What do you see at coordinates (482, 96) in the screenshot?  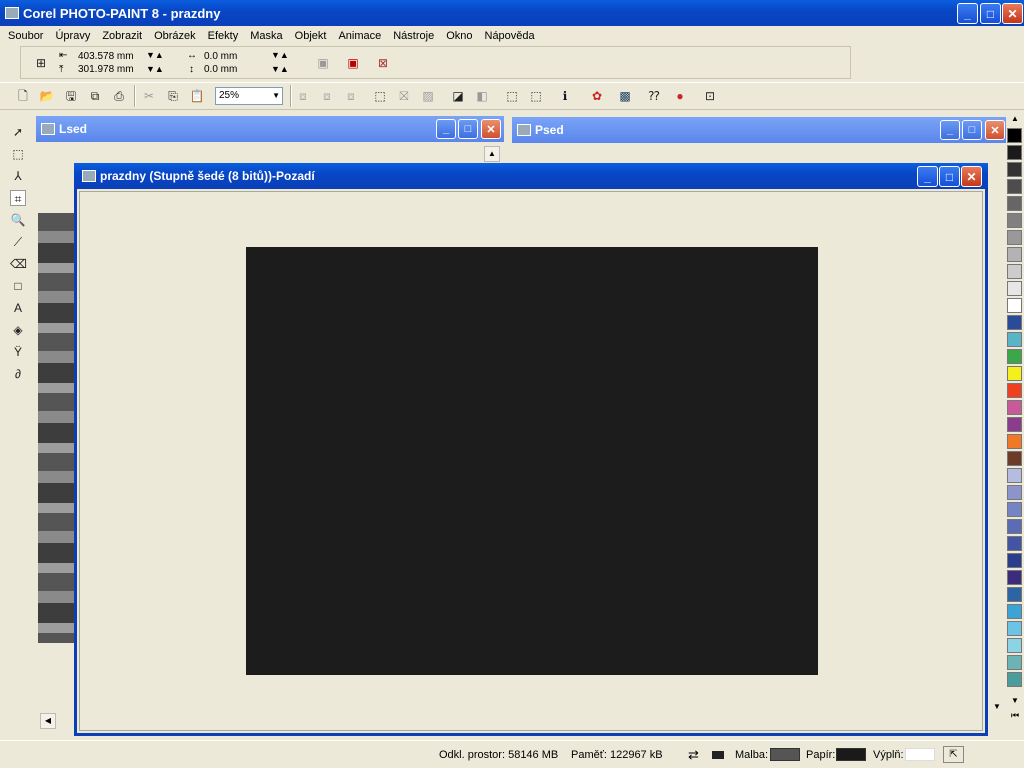 I see `mask-overlay-icon: ◧` at bounding box center [482, 96].